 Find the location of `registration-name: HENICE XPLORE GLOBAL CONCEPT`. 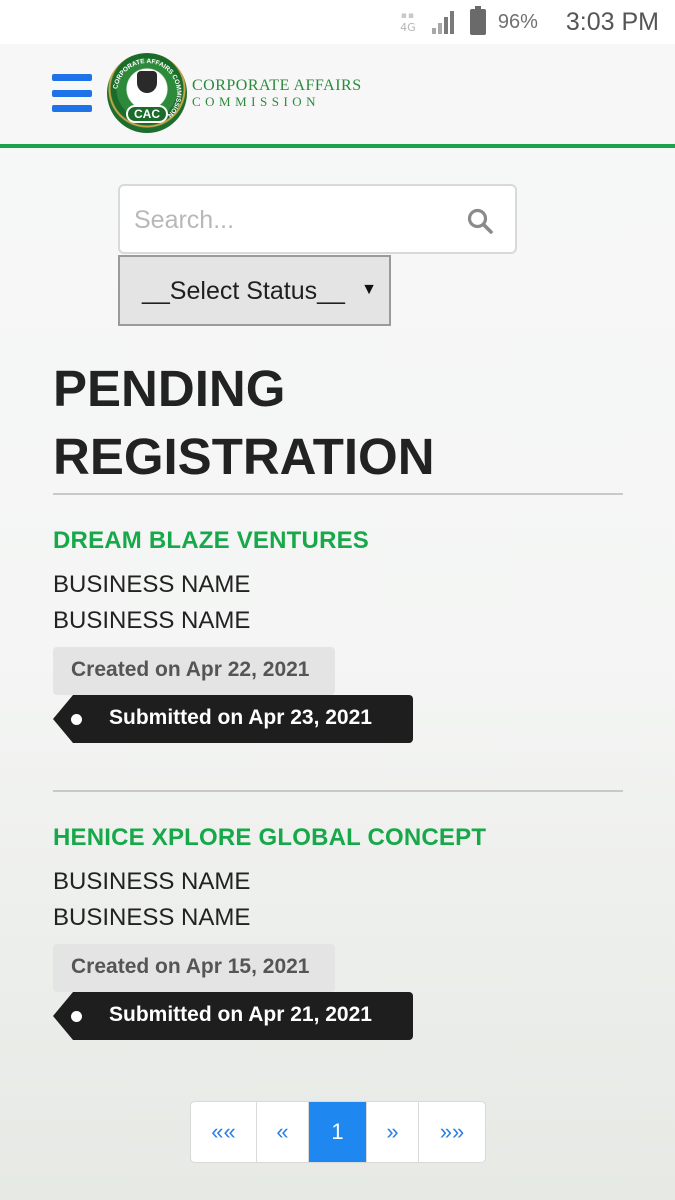

registration-name: HENICE XPLORE GLOBAL CONCEPT is located at coordinates (338, 838).